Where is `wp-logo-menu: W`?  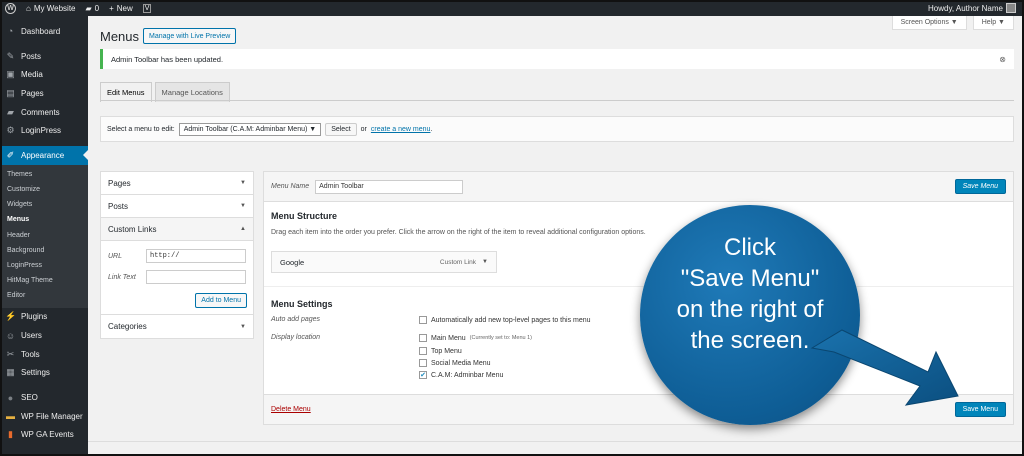 wp-logo-menu: W is located at coordinates (10, 8).